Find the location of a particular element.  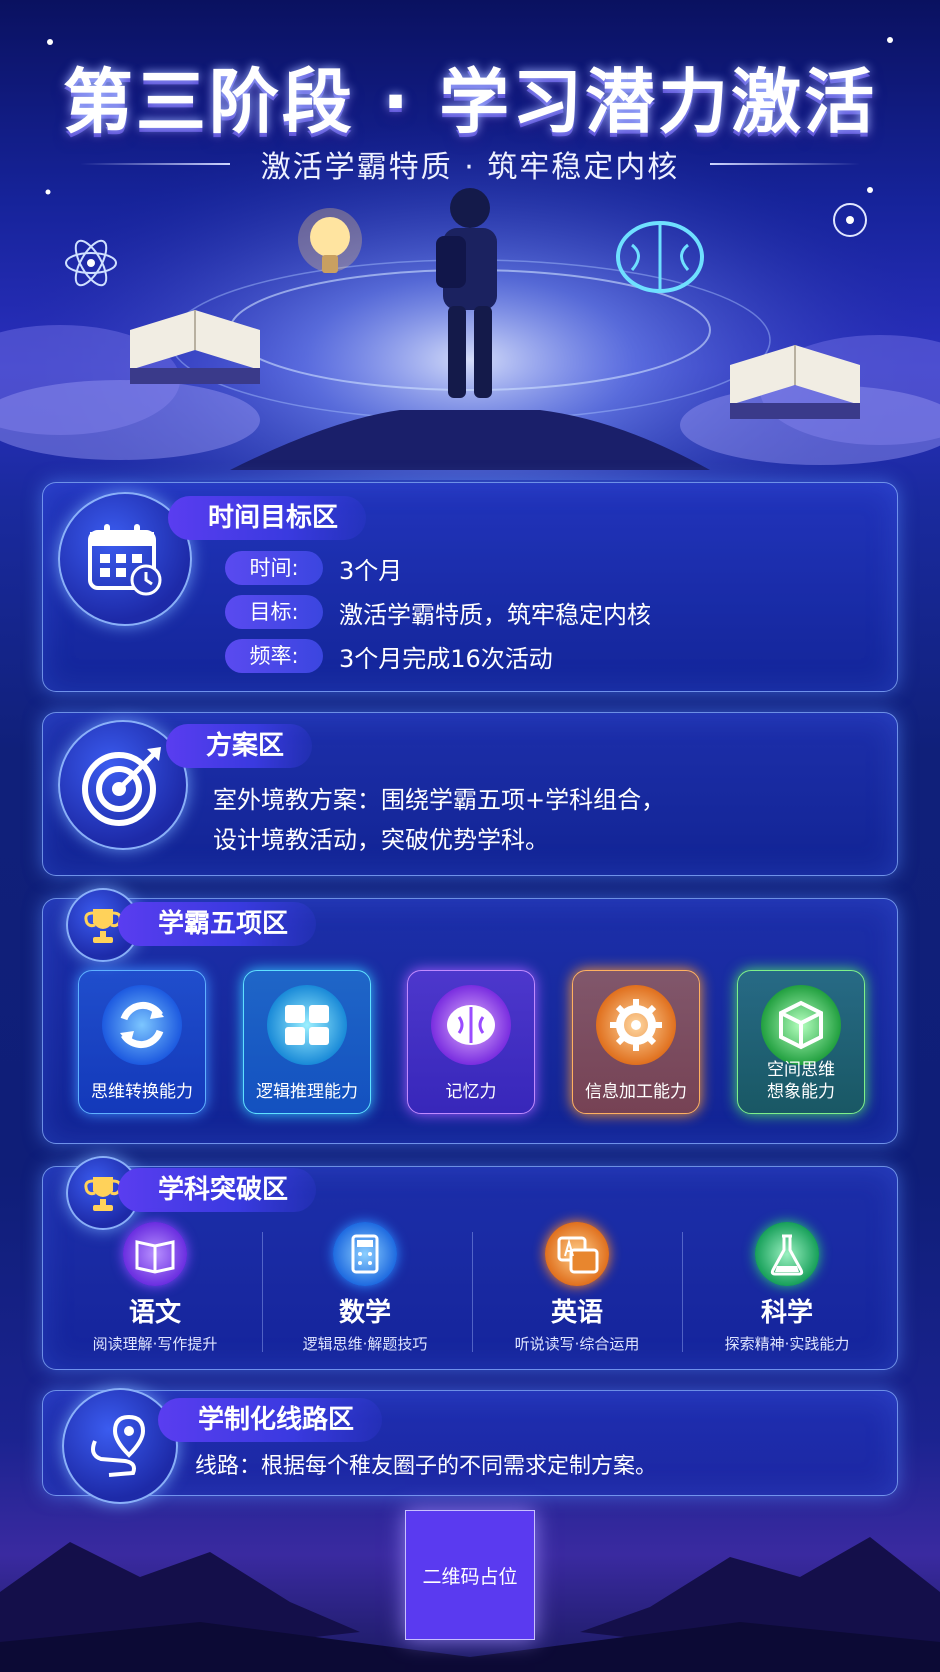

time-section-title: 时间目标区 is located at coordinates (267, 518).